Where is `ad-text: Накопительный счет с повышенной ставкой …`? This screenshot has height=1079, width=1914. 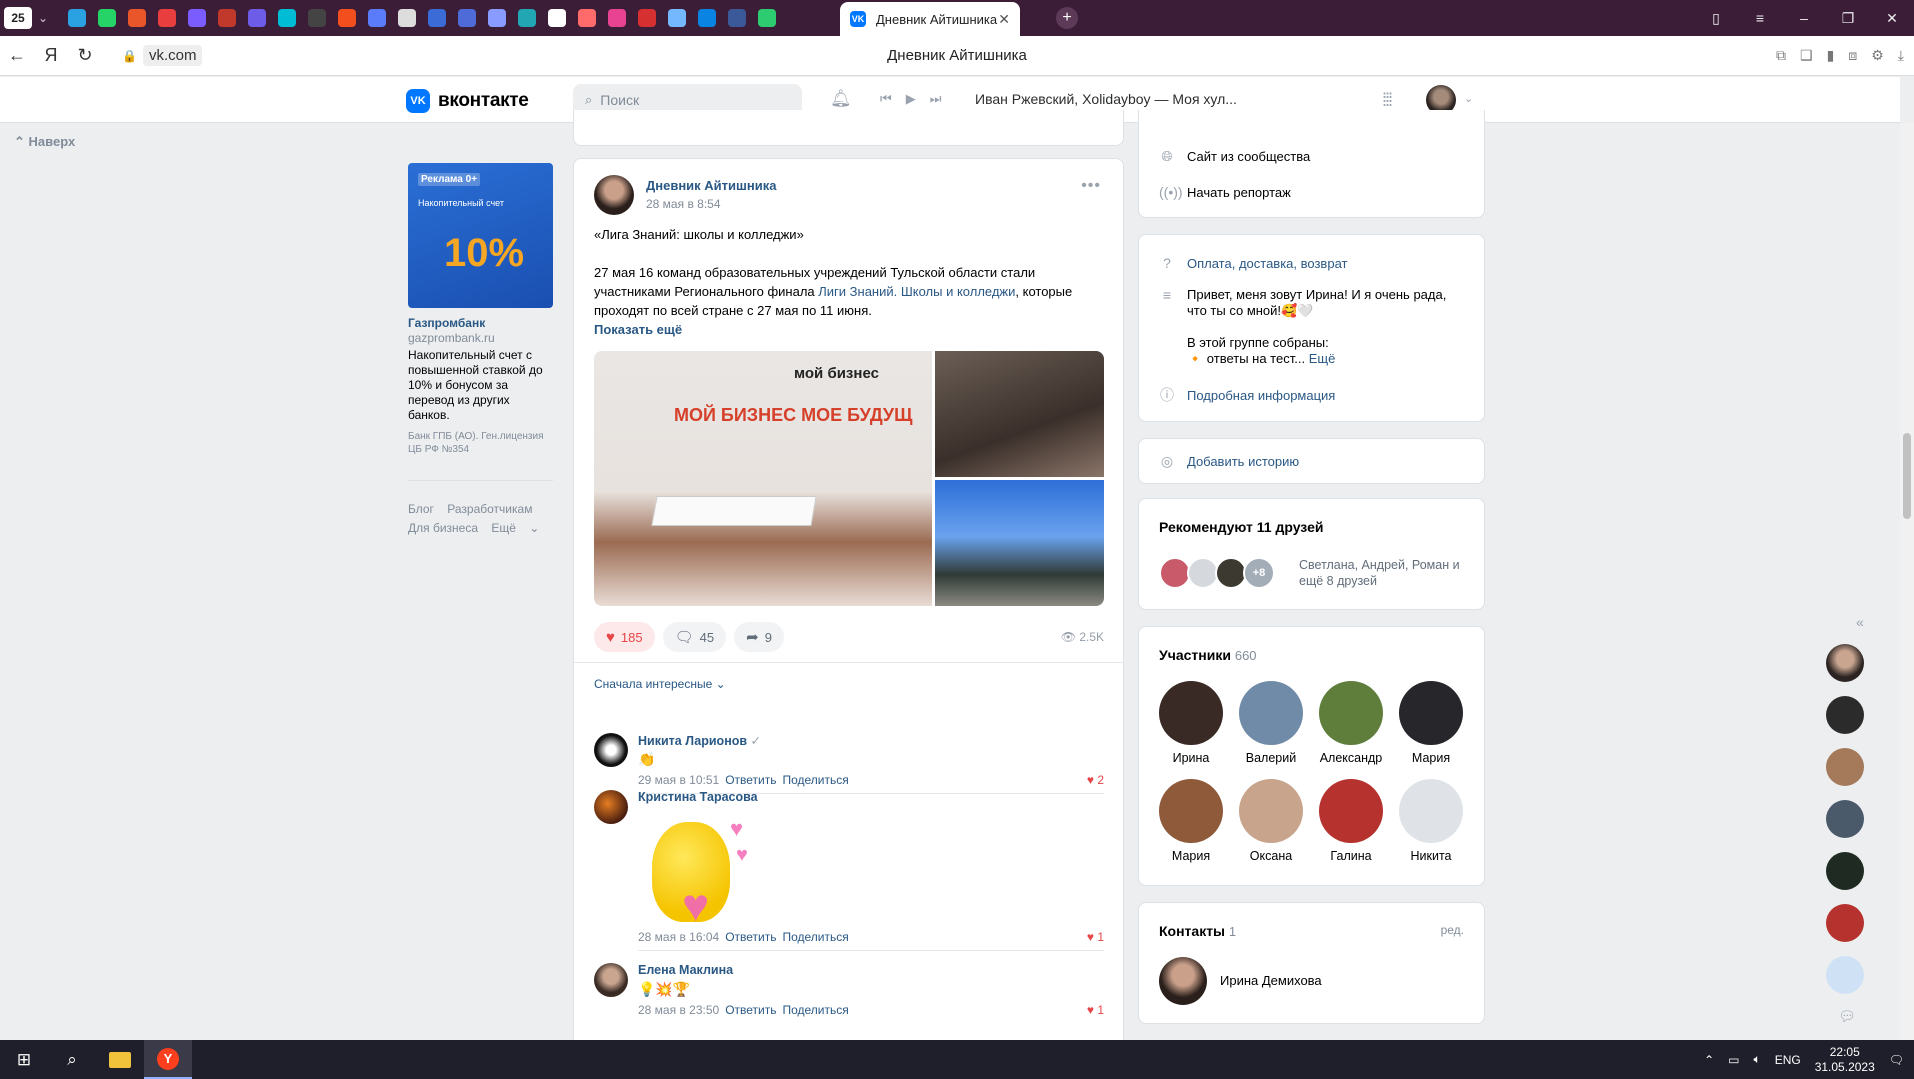
ad-text: Накопительный счет с повышенной ставкой … is located at coordinates (480, 385).